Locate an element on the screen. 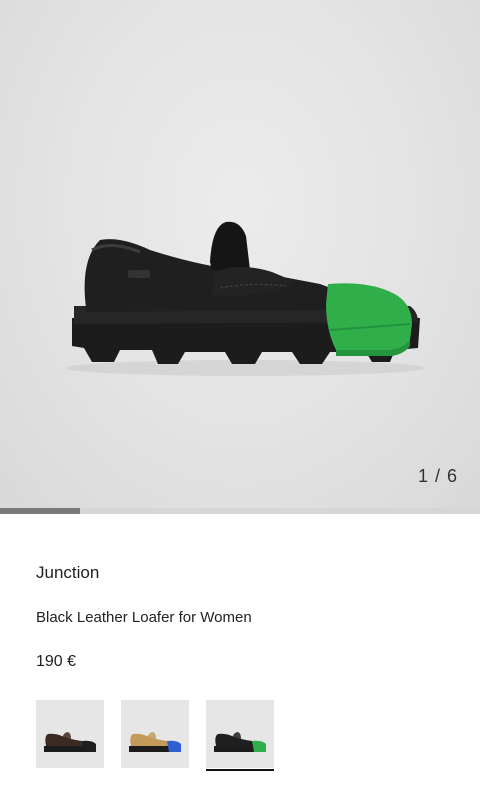 The image size is (480, 800). image-counter: 1 / 6 is located at coordinates (437, 476).